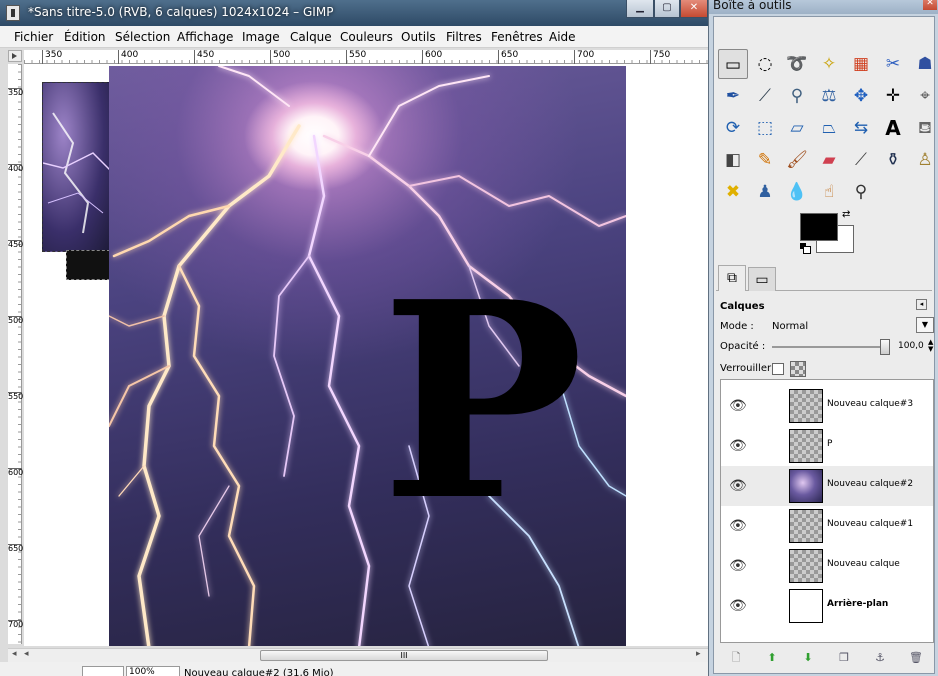 This screenshot has height=676, width=938. I want to click on scissors-icon: ✂, so click(893, 64).